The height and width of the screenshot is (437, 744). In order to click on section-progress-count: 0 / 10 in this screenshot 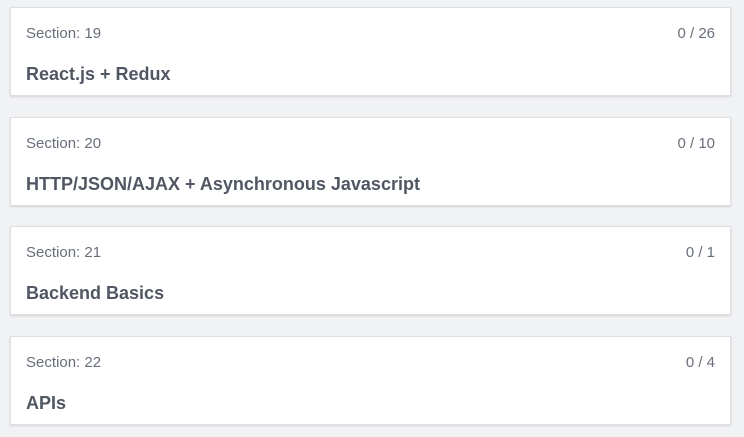, I will do `click(696, 143)`.